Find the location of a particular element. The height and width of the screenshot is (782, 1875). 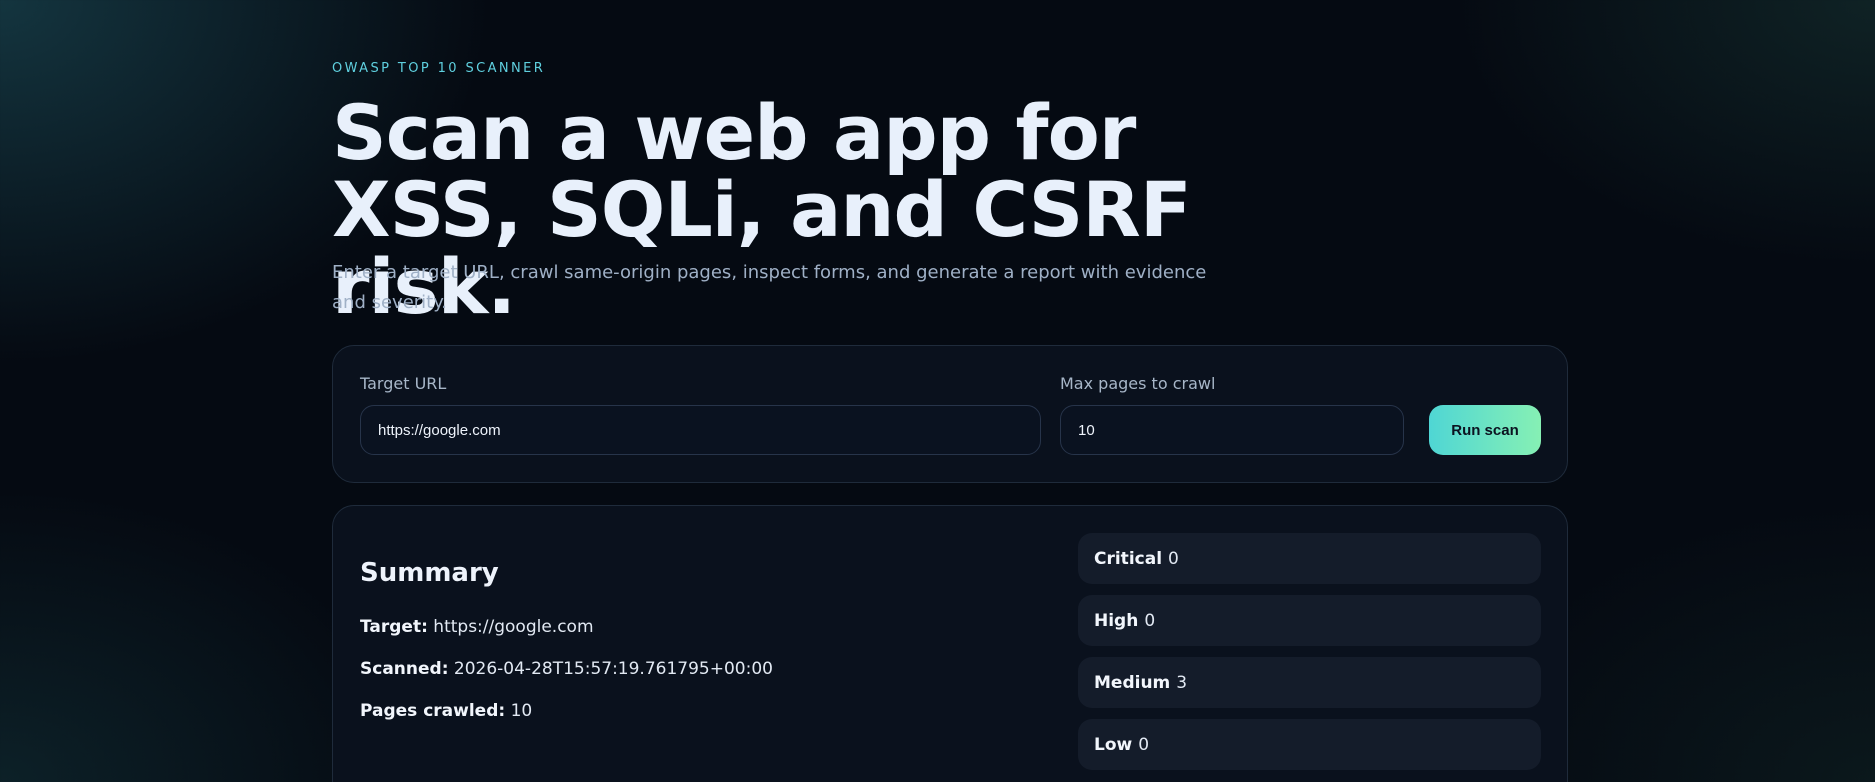

severity-label: Medium is located at coordinates (1132, 682).